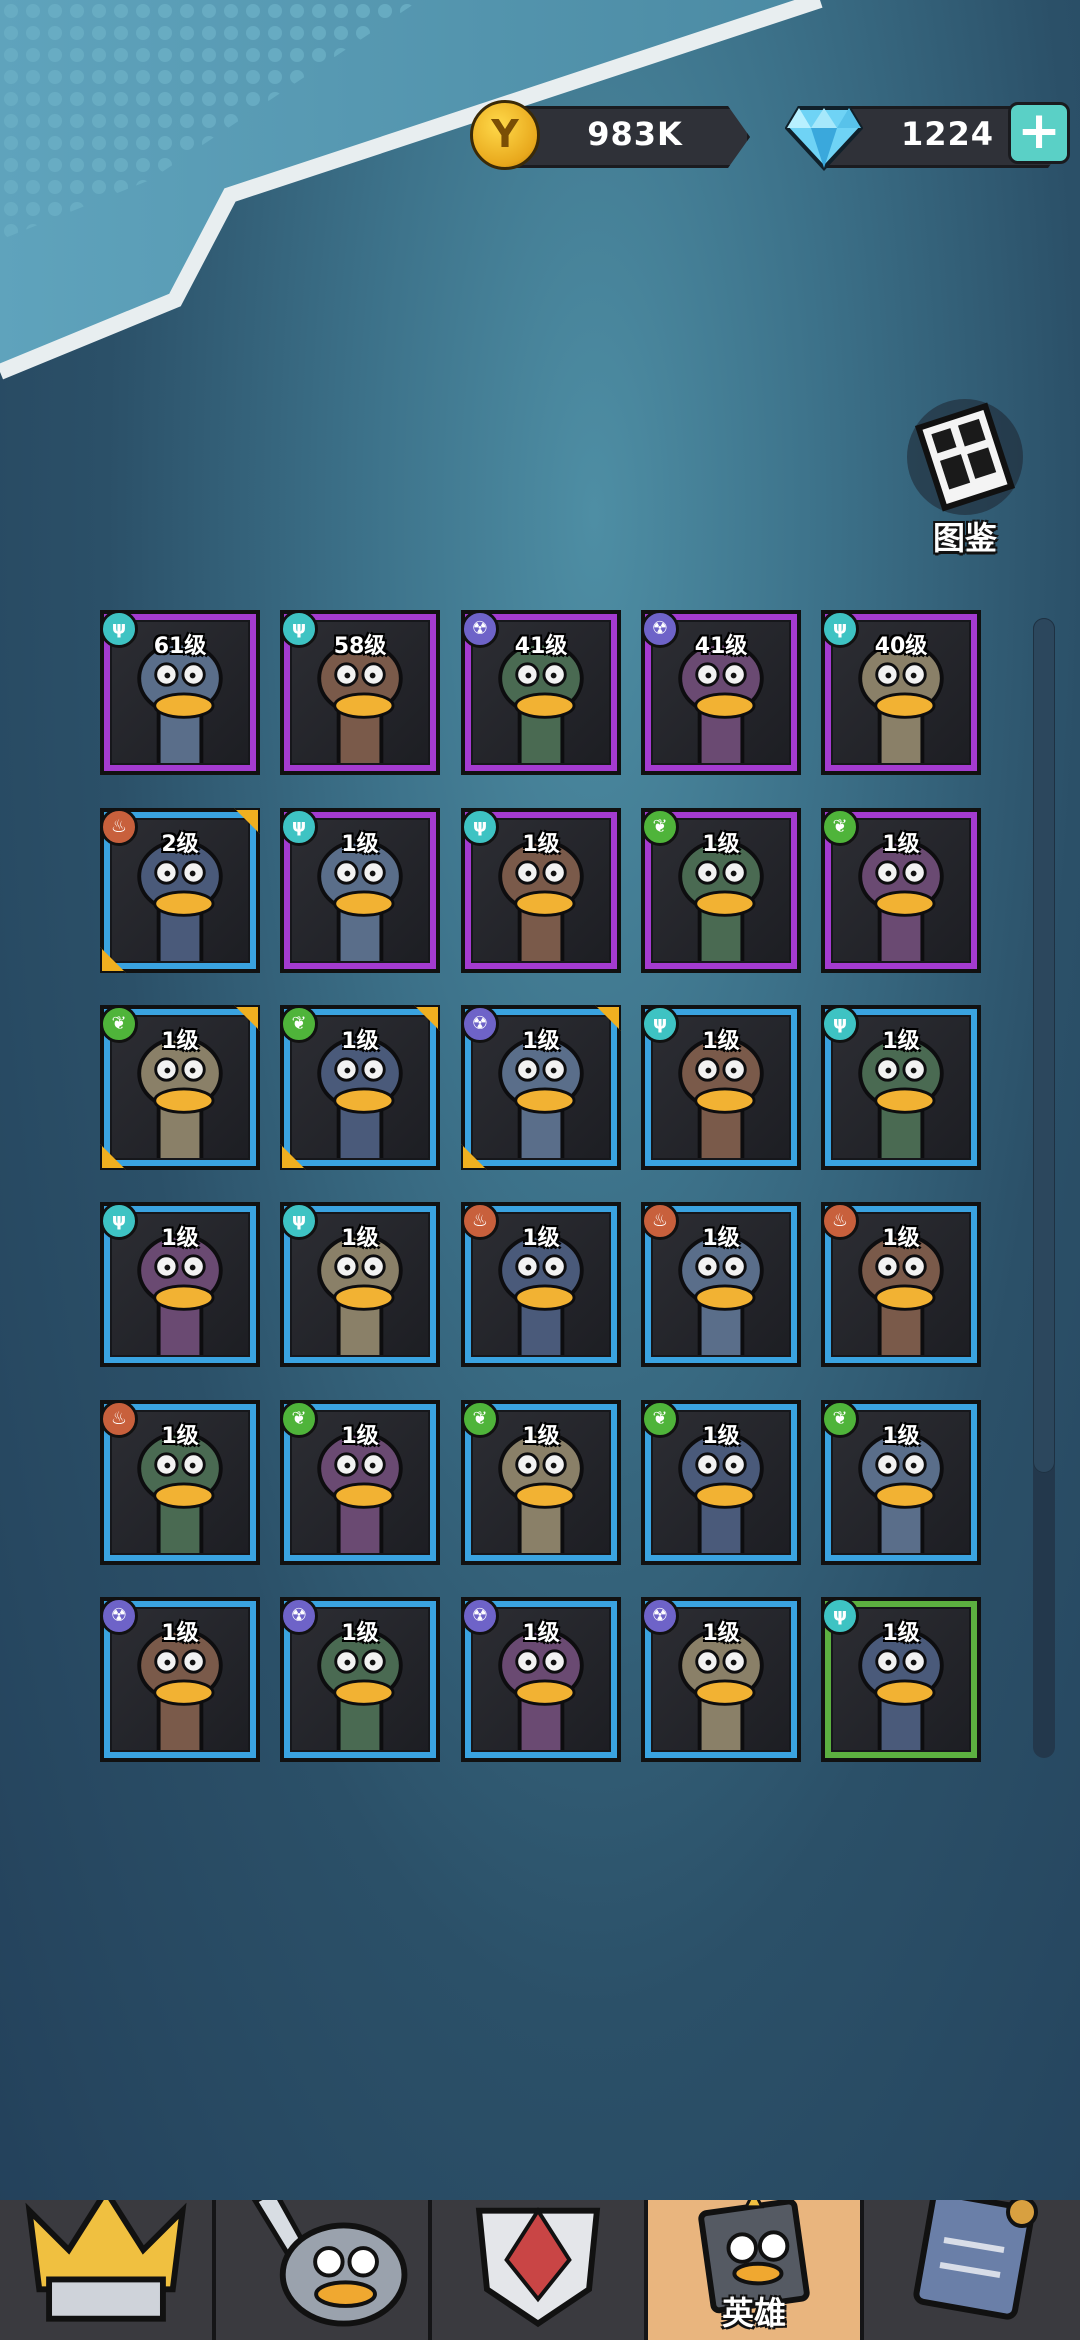  I want to click on tab-battle, so click(324, 2270).